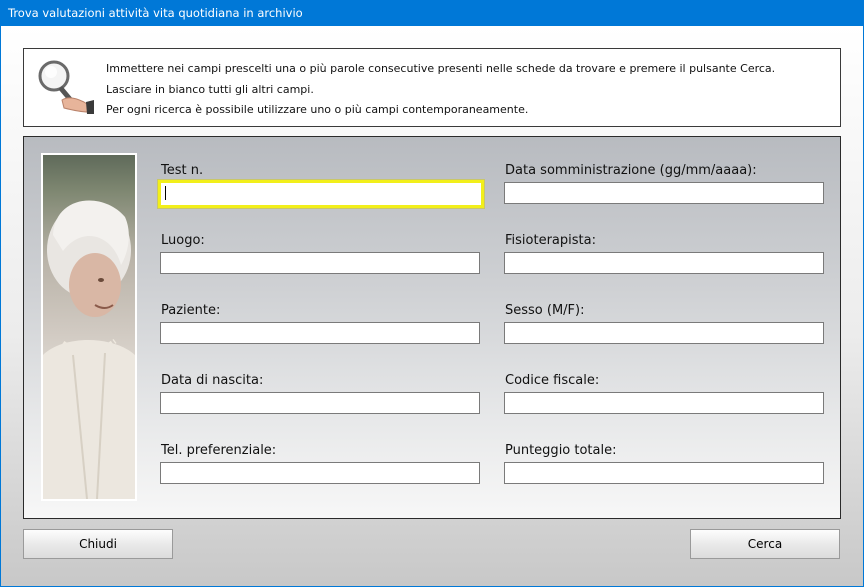  I want to click on birth-date-label: Data di nascita:, so click(212, 380).